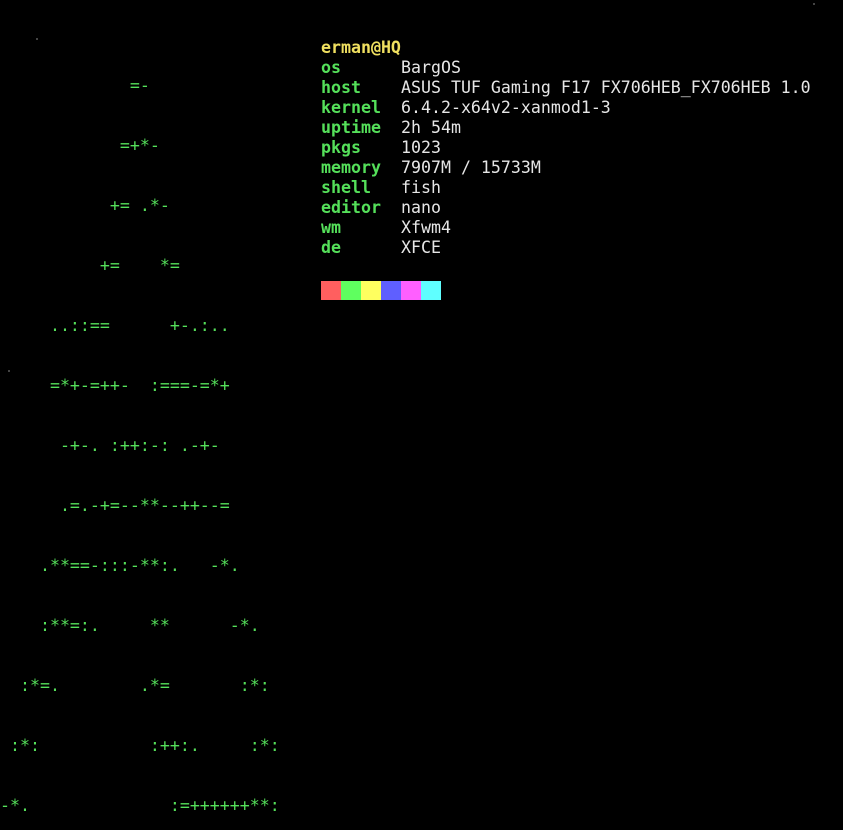  Describe the element at coordinates (341, 147) in the screenshot. I see `info-key: pkgs` at that location.